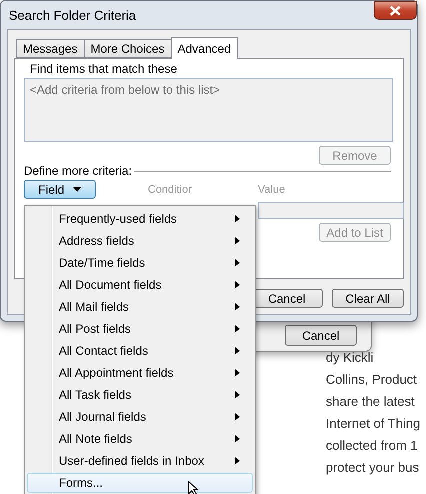  Describe the element at coordinates (103, 69) in the screenshot. I see `criteria-label: Find items that match these` at that location.